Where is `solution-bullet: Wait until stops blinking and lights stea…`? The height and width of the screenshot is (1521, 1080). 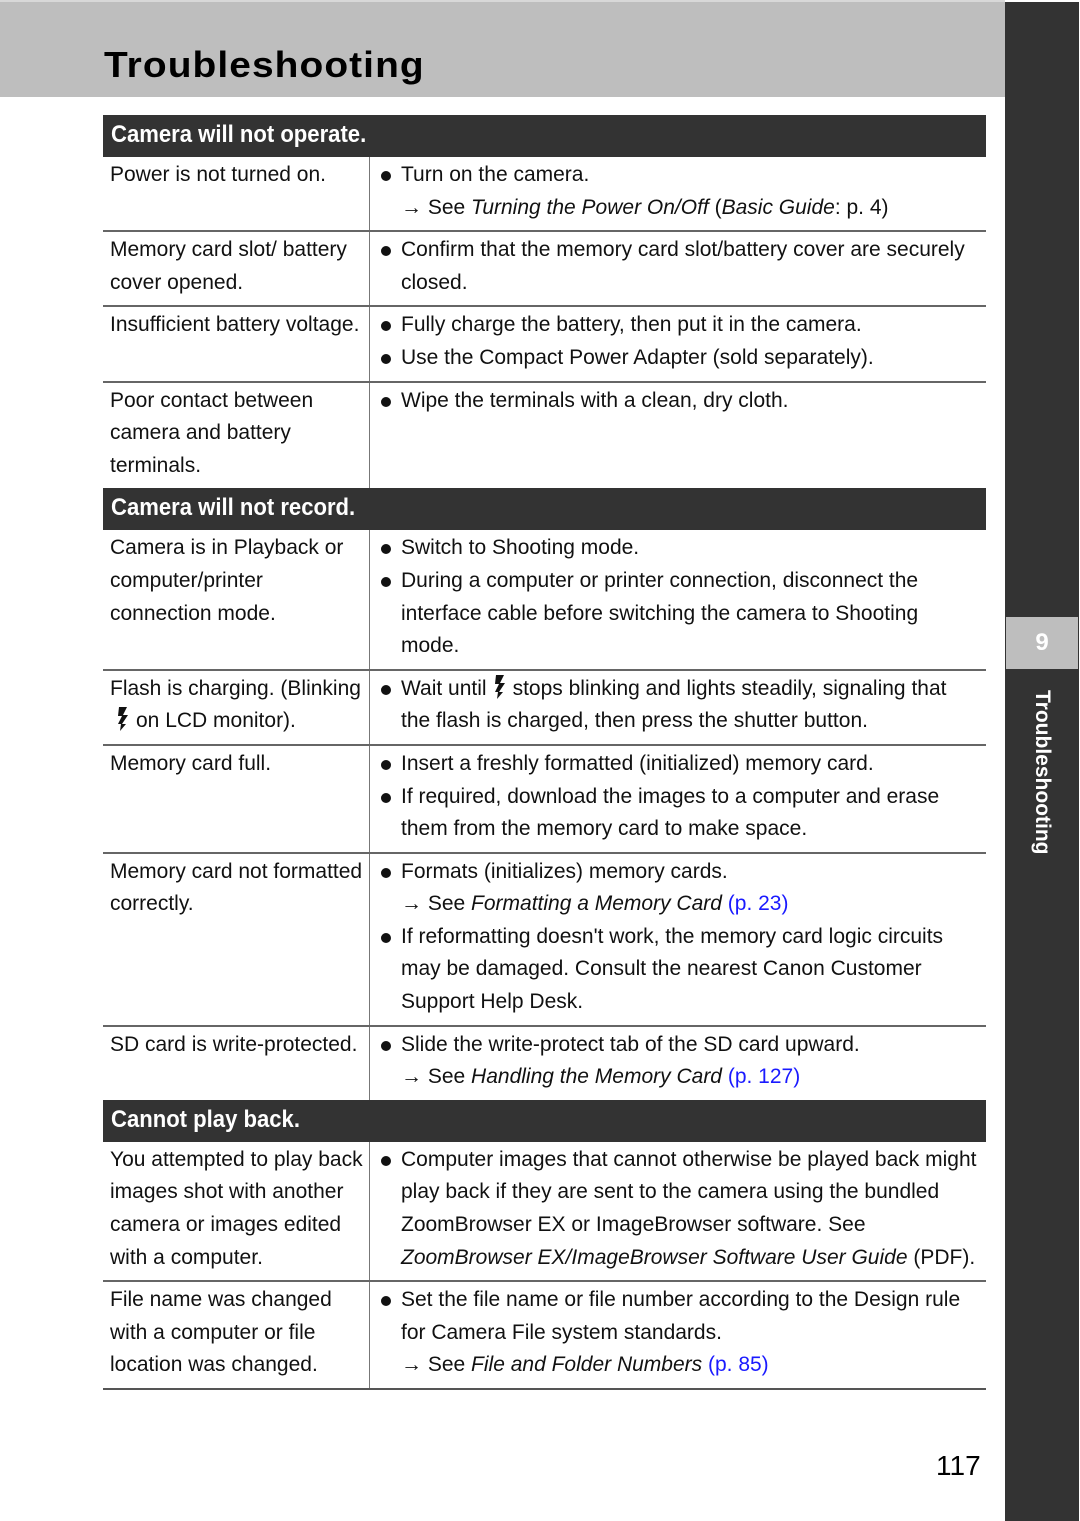 solution-bullet: Wait until stops blinking and lights stea… is located at coordinates (678, 705).